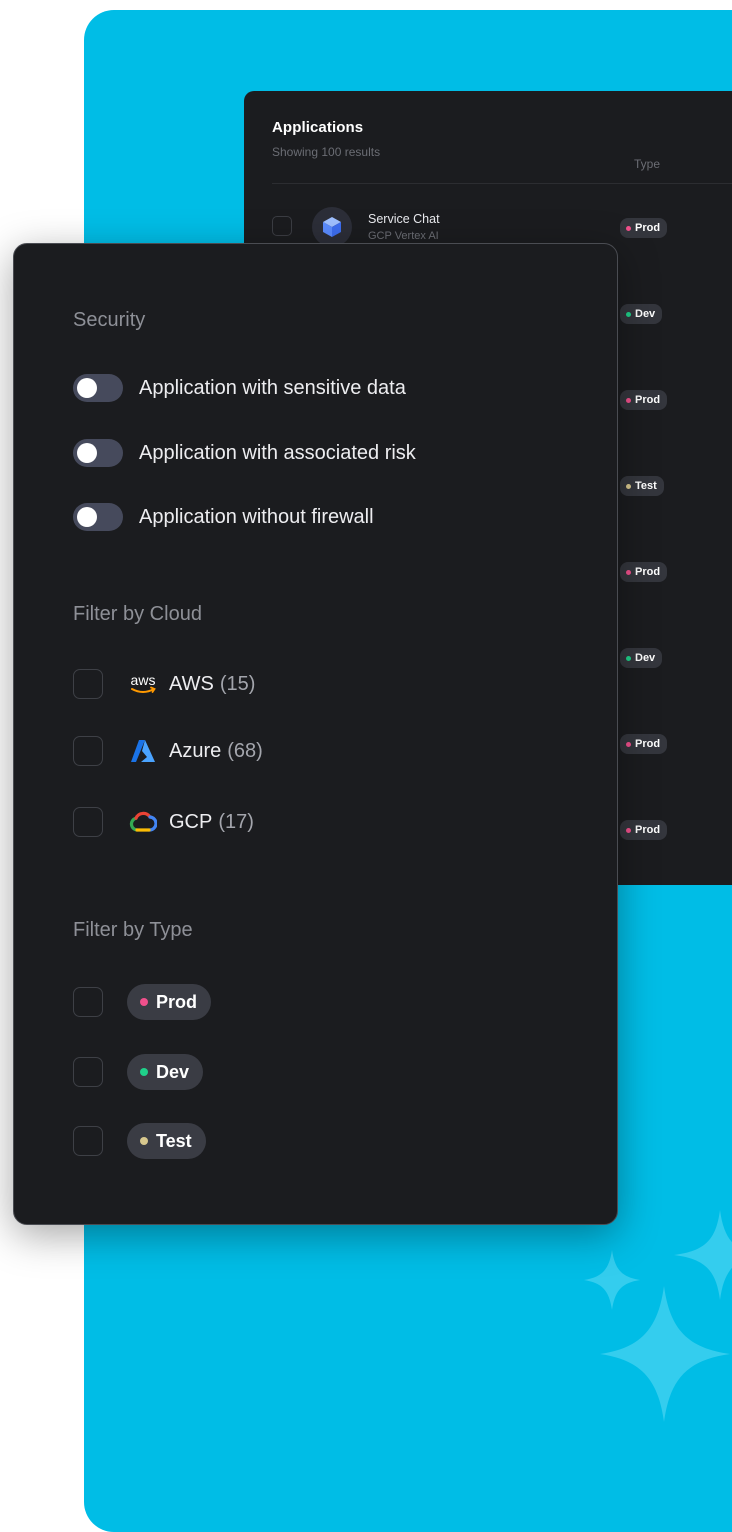 The height and width of the screenshot is (1532, 732). Describe the element at coordinates (237, 683) in the screenshot. I see `cloud-count: (15)` at that location.